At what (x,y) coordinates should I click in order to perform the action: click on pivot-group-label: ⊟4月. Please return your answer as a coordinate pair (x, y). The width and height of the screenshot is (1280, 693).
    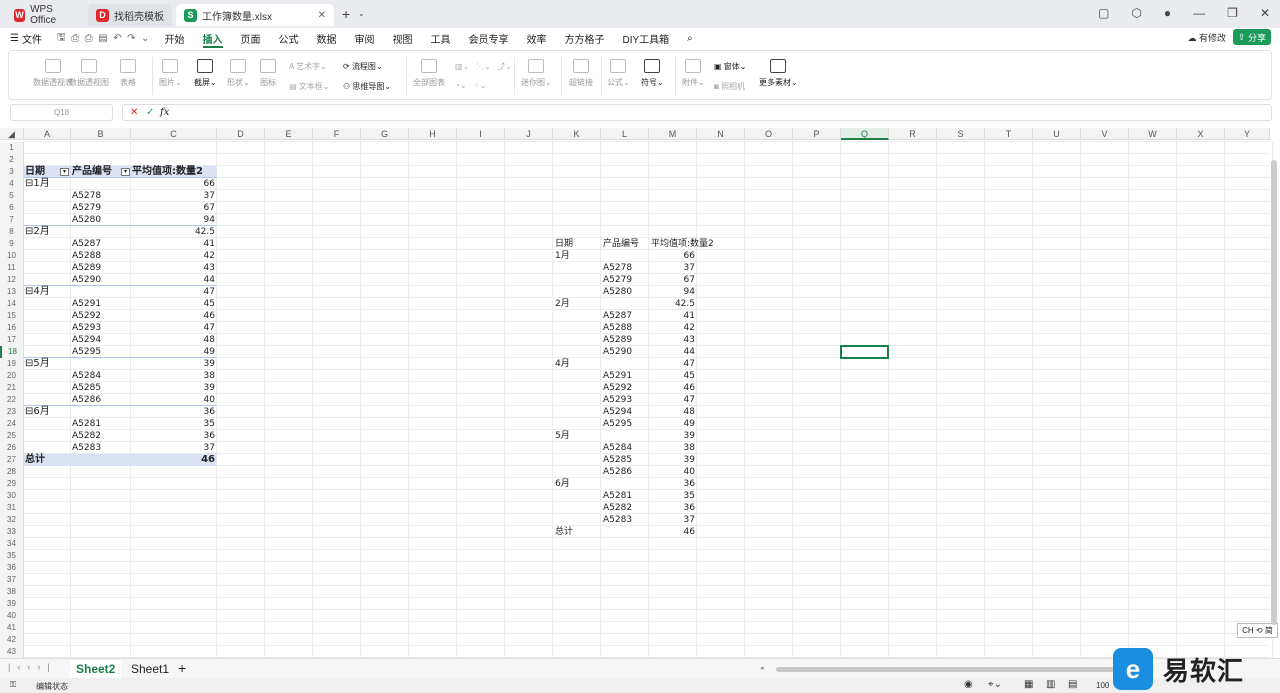
    Looking at the image, I should click on (37, 292).